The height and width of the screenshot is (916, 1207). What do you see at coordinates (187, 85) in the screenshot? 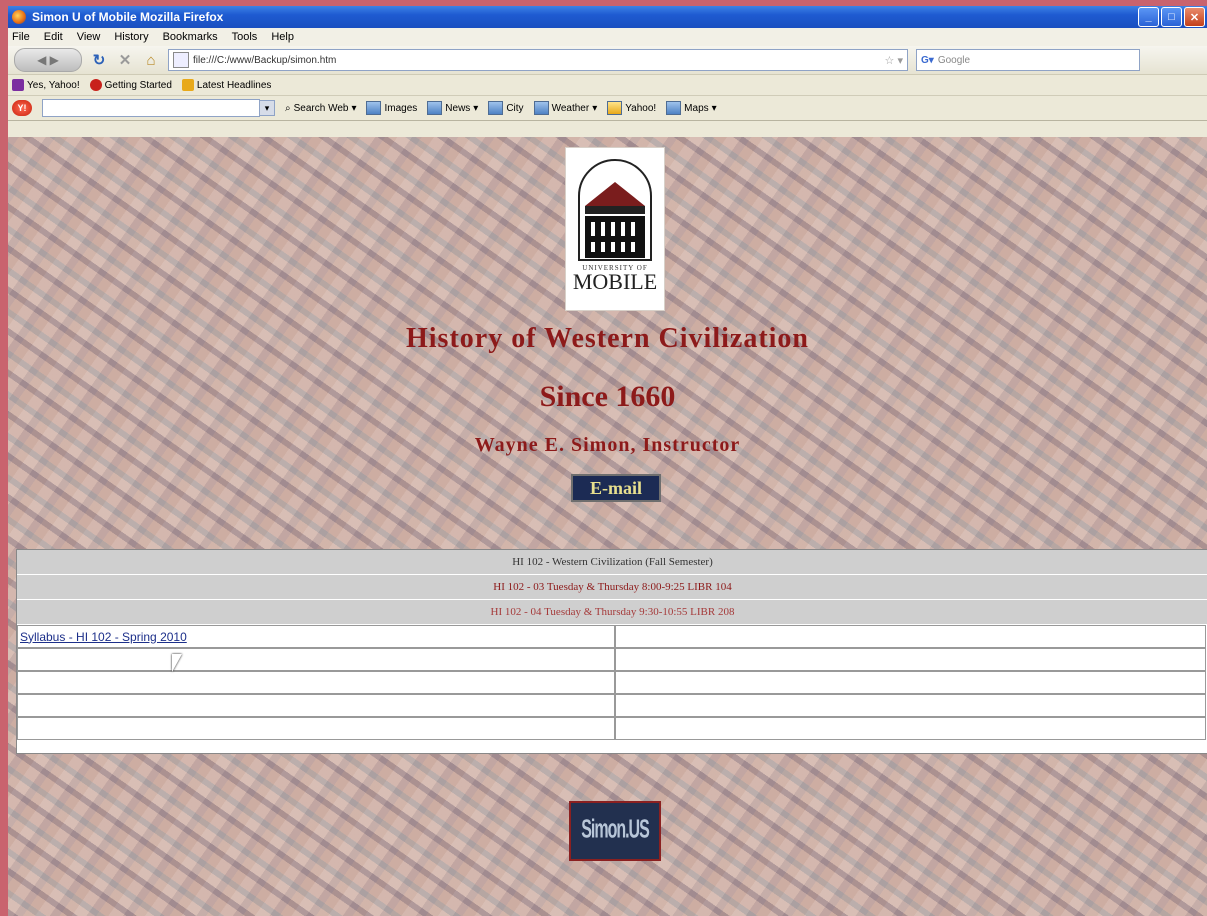
I see `rss-feed-icon` at bounding box center [187, 85].